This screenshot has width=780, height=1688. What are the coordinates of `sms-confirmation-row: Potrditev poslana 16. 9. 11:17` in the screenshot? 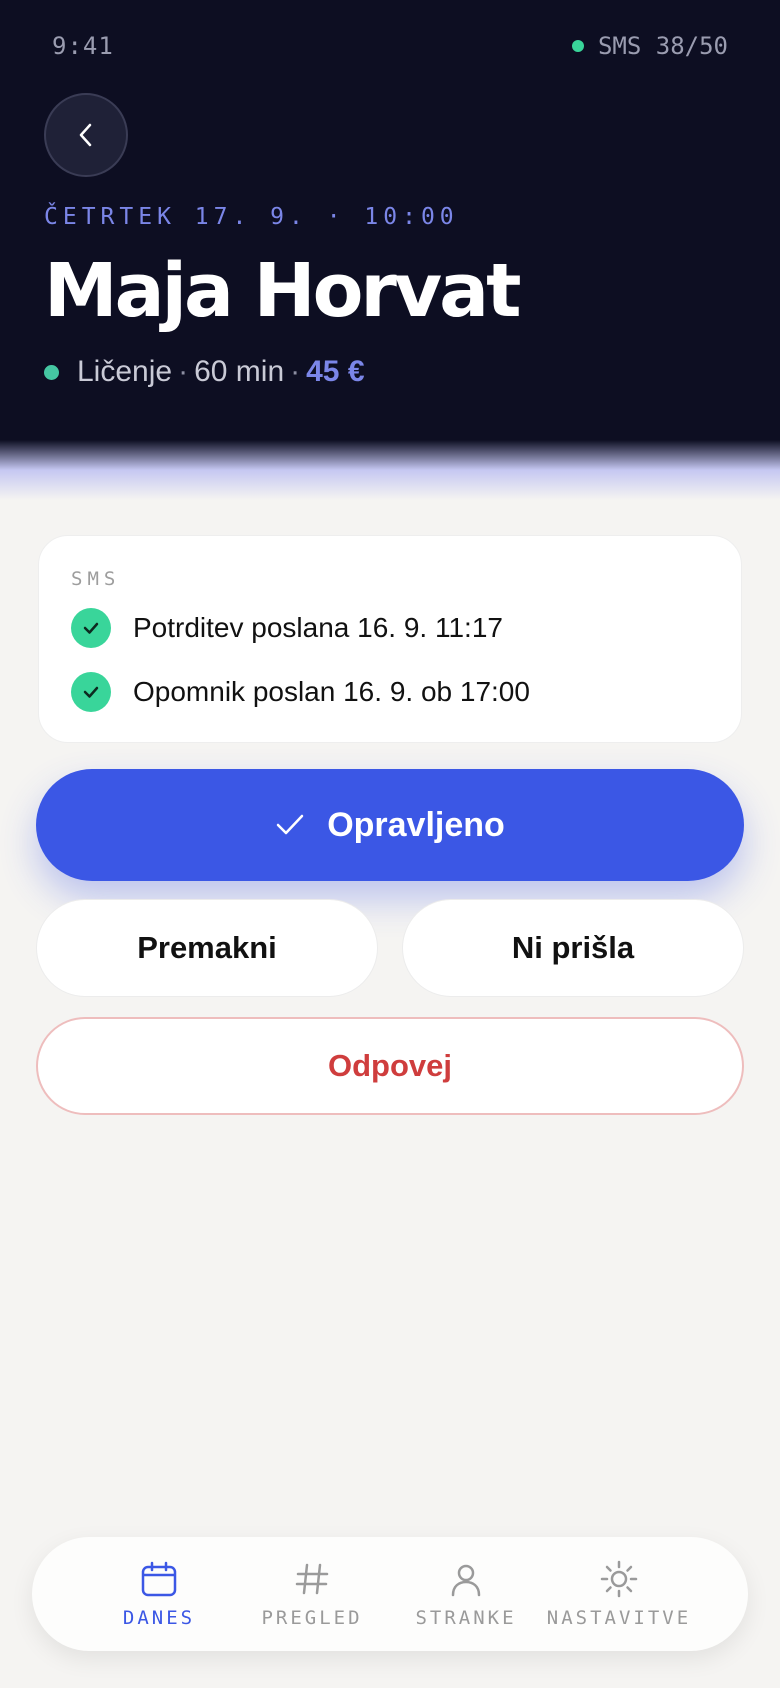 It's located at (287, 628).